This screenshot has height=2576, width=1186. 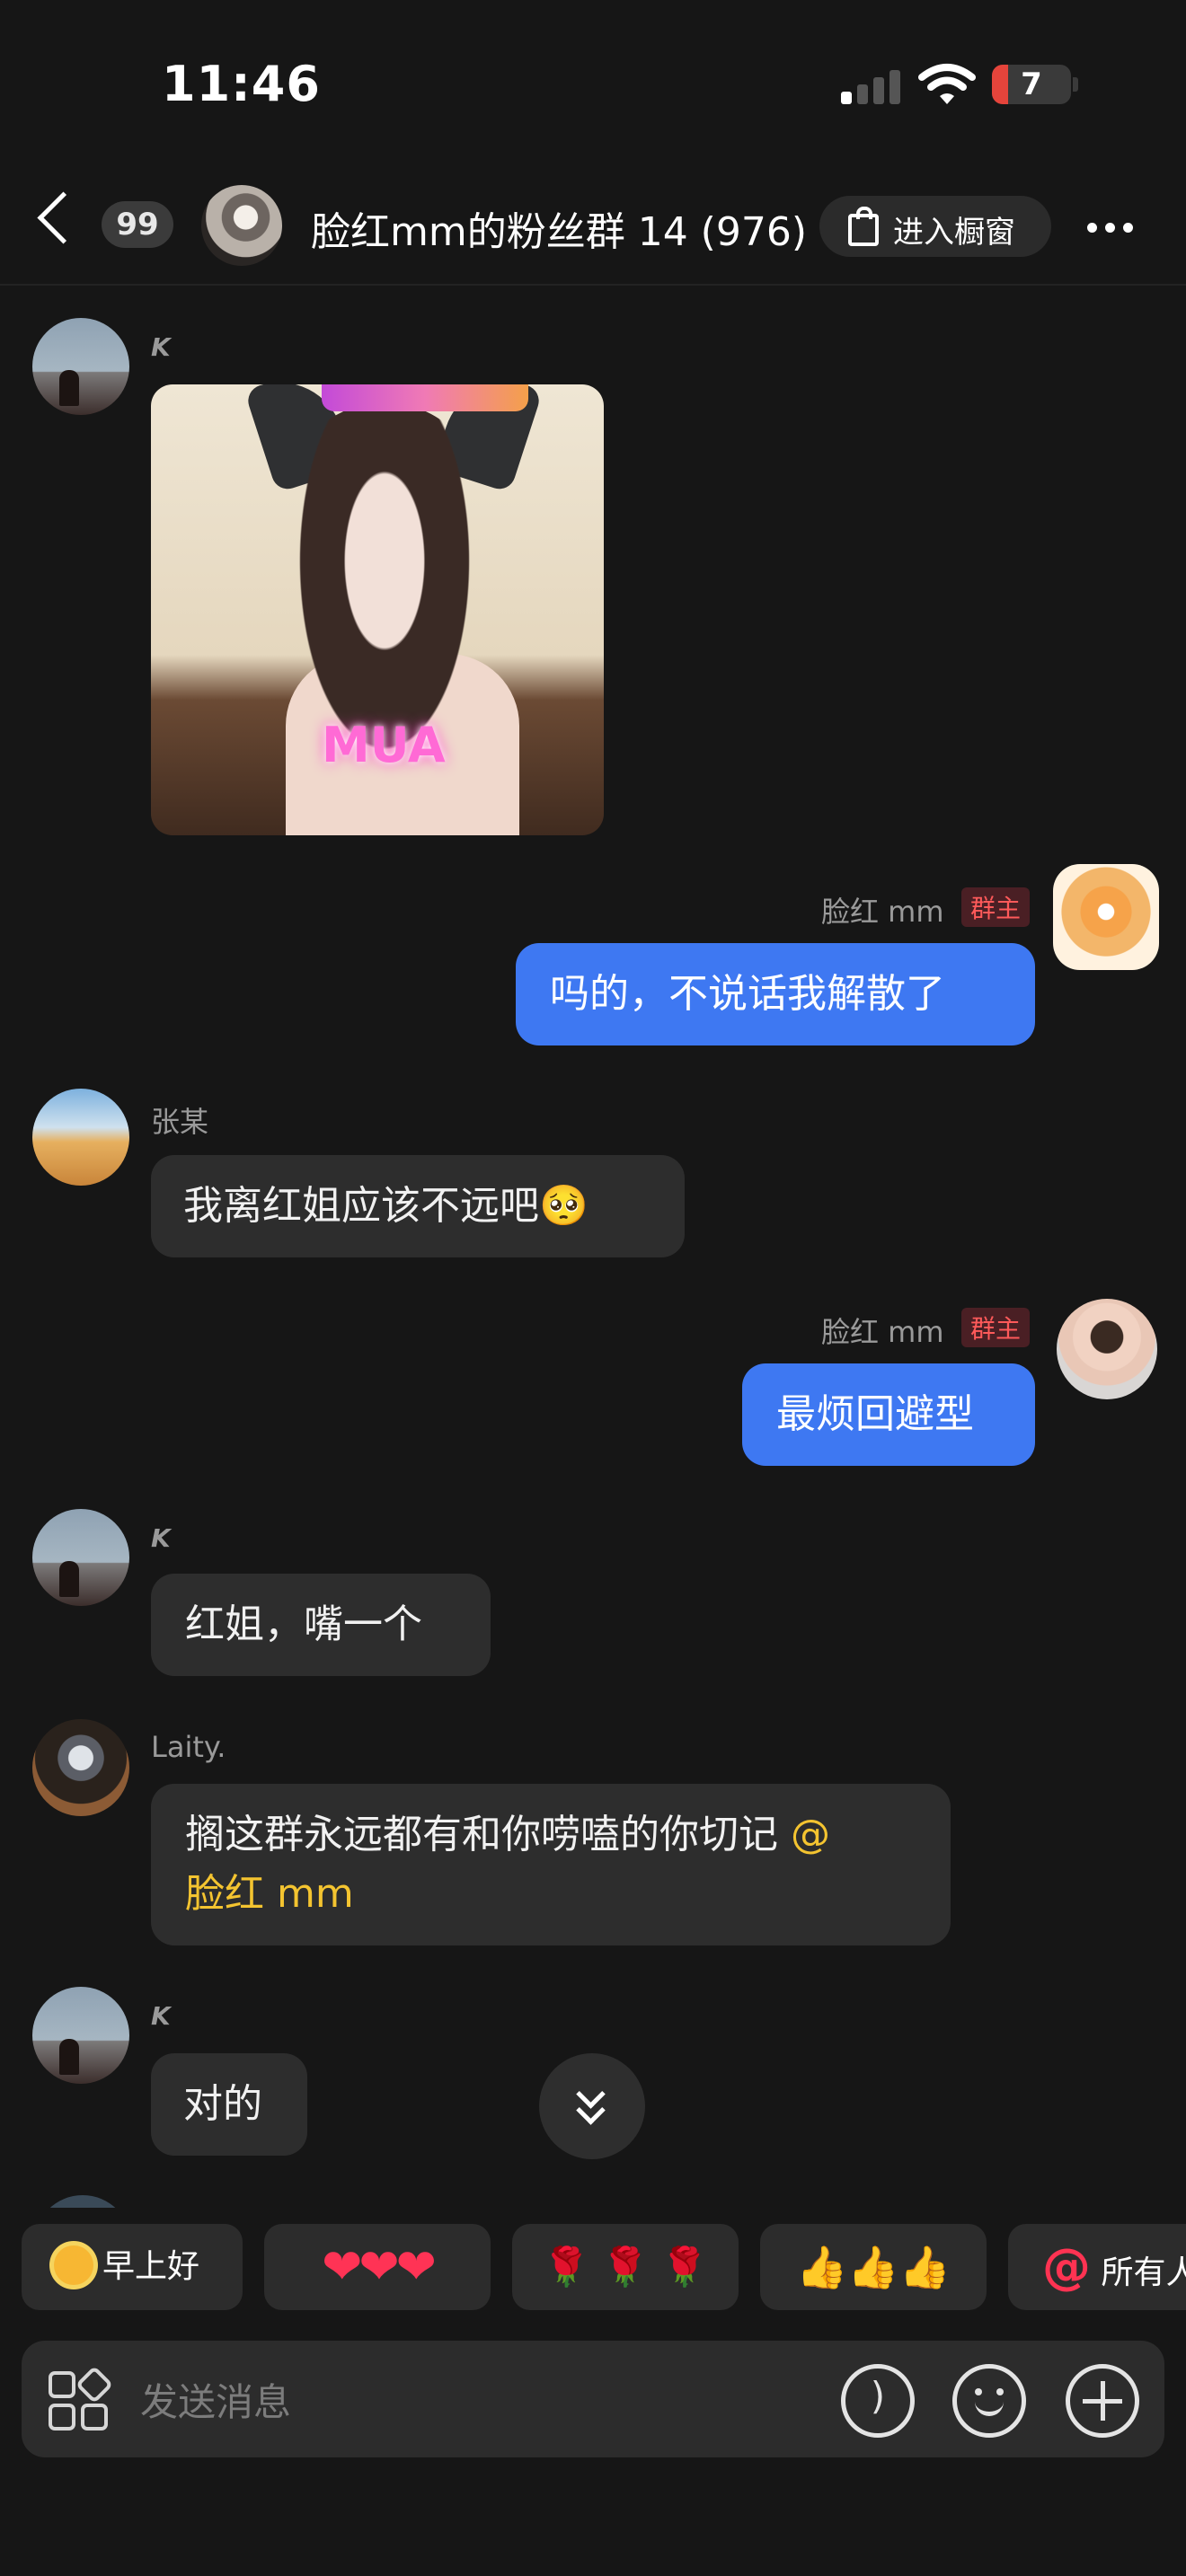 What do you see at coordinates (551, 1864) in the screenshot?
I see `message-bubble: 搁这群永远都有和你唠嗑的你切记 @ 脸红 mm` at bounding box center [551, 1864].